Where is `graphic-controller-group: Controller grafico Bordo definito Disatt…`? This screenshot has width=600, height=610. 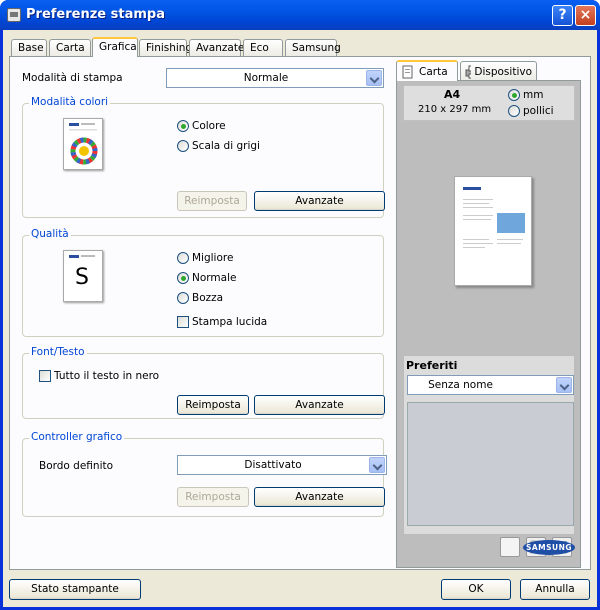
graphic-controller-group: Controller grafico Bordo definito Disatt… is located at coordinates (204, 474).